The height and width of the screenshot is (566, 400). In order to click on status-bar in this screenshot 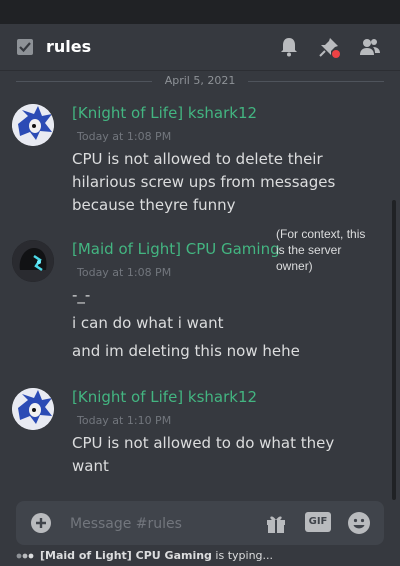, I will do `click(200, 12)`.